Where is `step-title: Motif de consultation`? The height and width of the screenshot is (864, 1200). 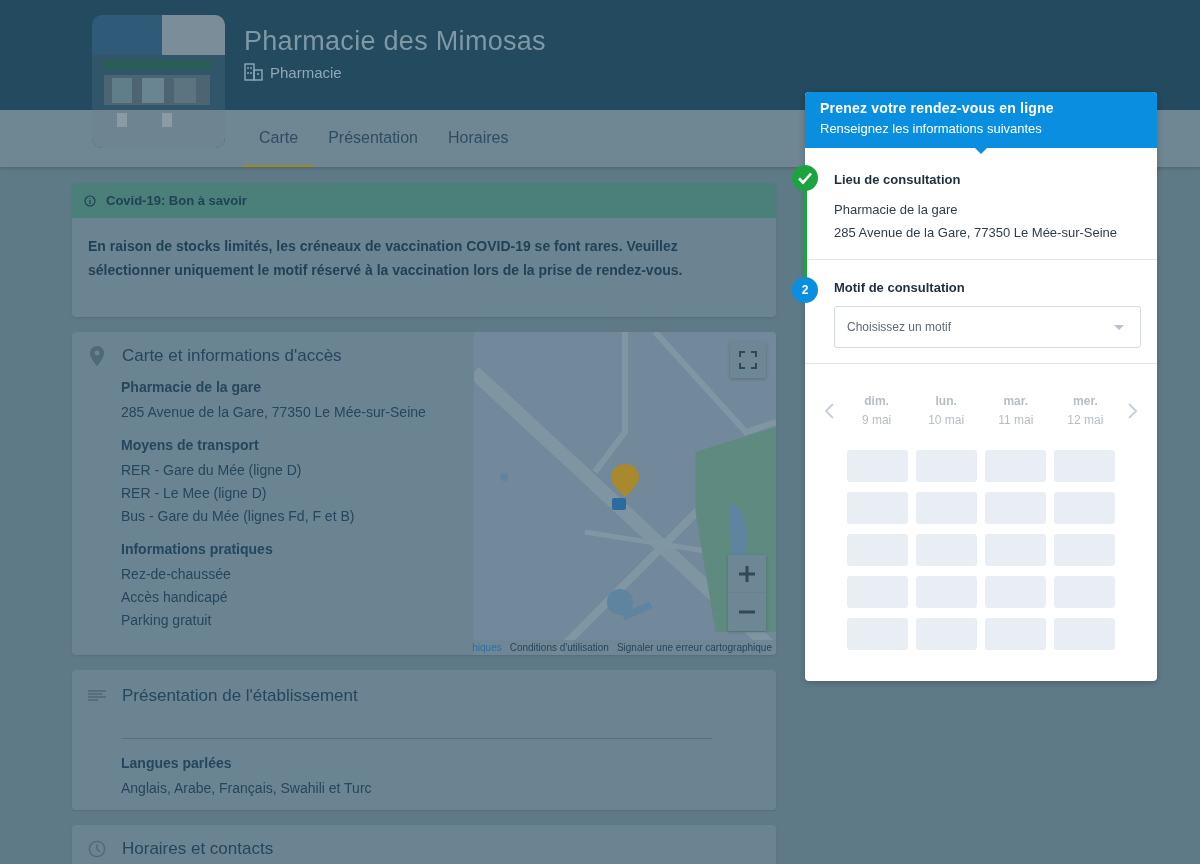
step-title: Motif de consultation is located at coordinates (900, 287).